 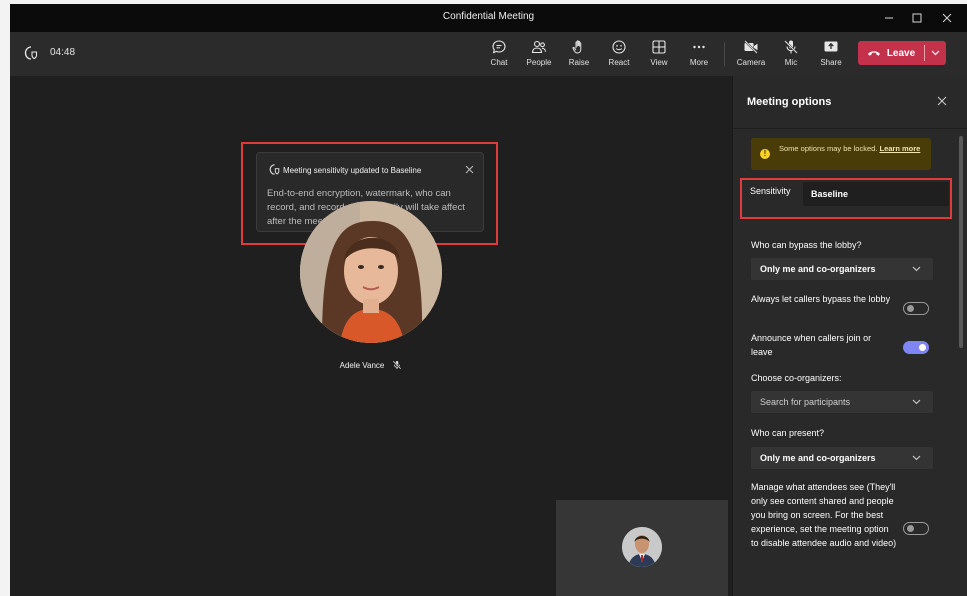 I want to click on warning-text: Some options may be locked. Learn more, so click(x=852, y=148).